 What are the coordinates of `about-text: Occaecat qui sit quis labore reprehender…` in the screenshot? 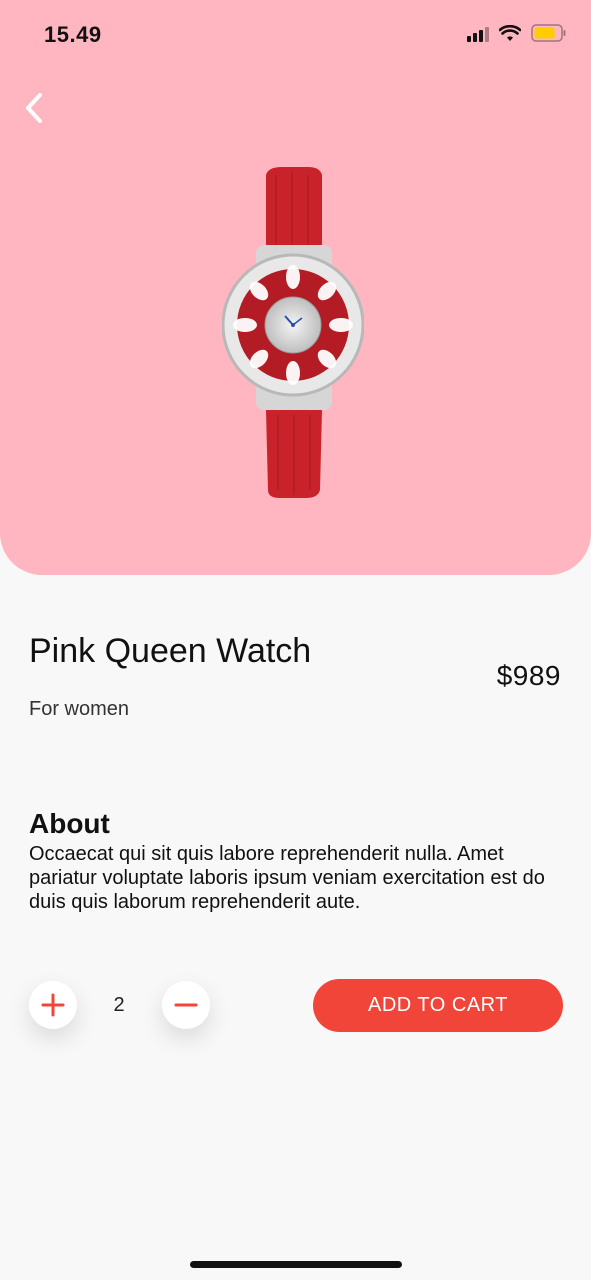 It's located at (287, 878).